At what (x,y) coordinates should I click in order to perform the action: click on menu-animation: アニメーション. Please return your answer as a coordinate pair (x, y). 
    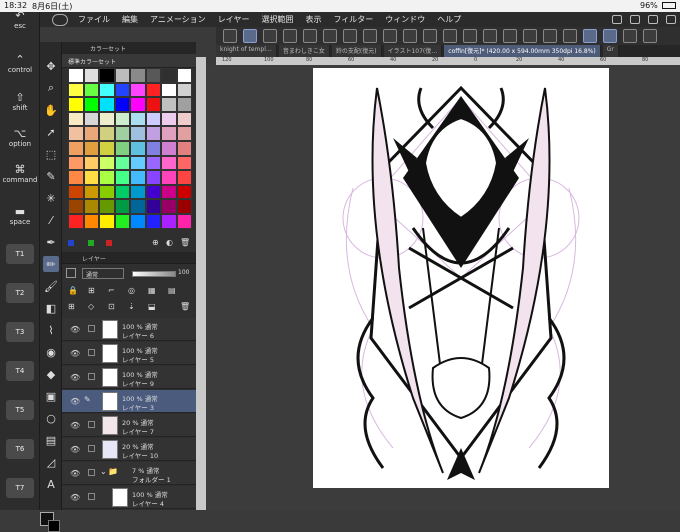
    Looking at the image, I should click on (178, 19).